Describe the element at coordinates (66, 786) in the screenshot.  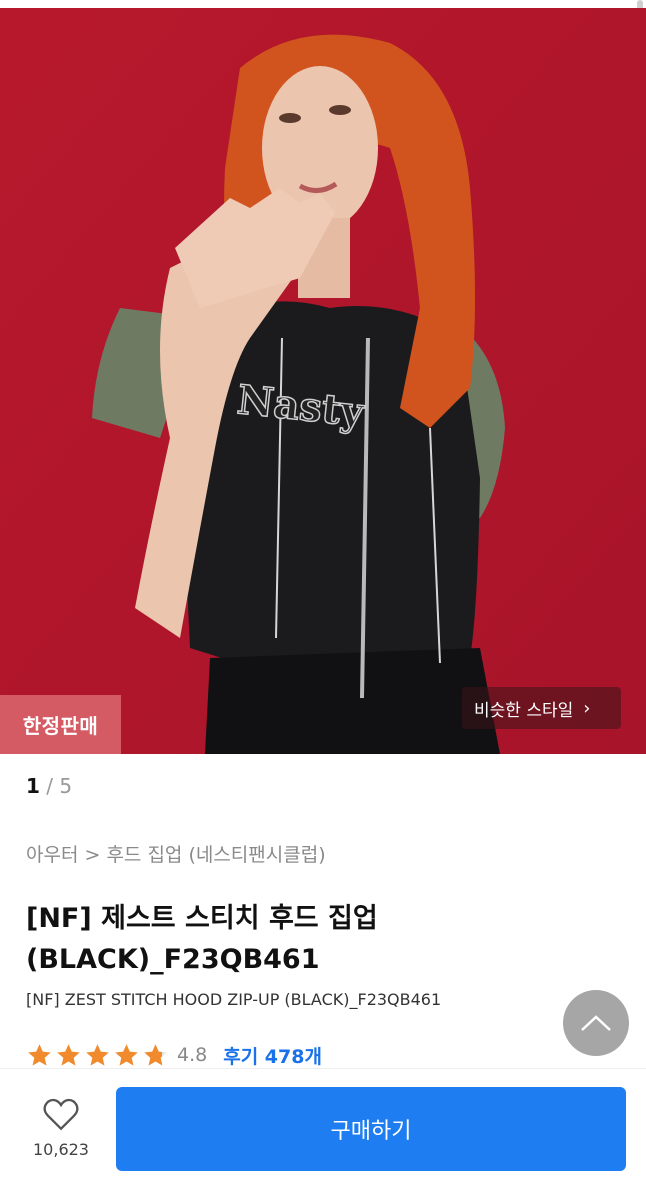
I see `pager-total: 5` at that location.